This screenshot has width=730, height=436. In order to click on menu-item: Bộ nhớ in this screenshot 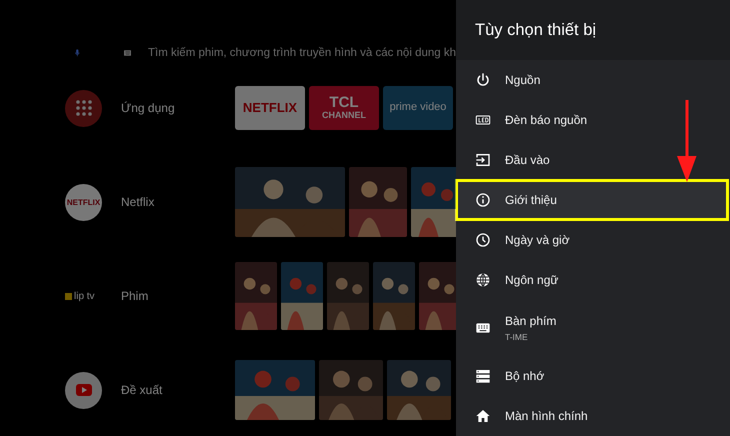, I will do `click(593, 376)`.